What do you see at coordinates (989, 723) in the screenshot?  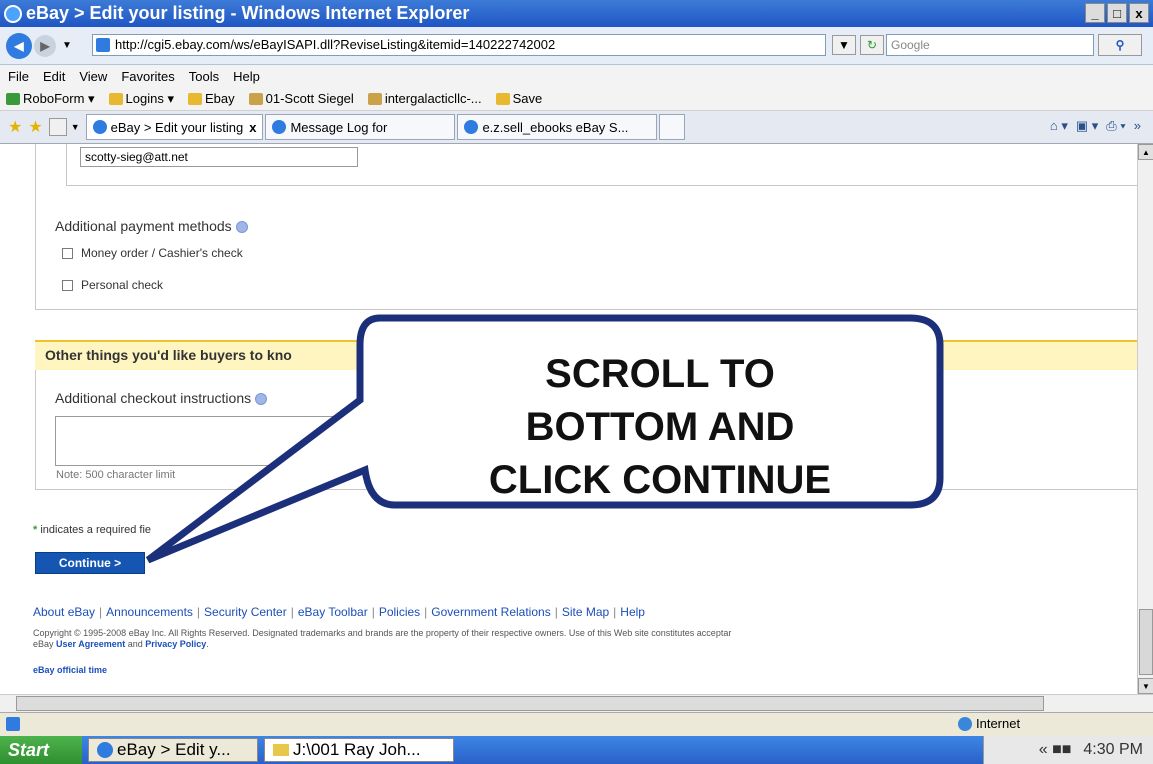 I see `security-zone: Internet` at bounding box center [989, 723].